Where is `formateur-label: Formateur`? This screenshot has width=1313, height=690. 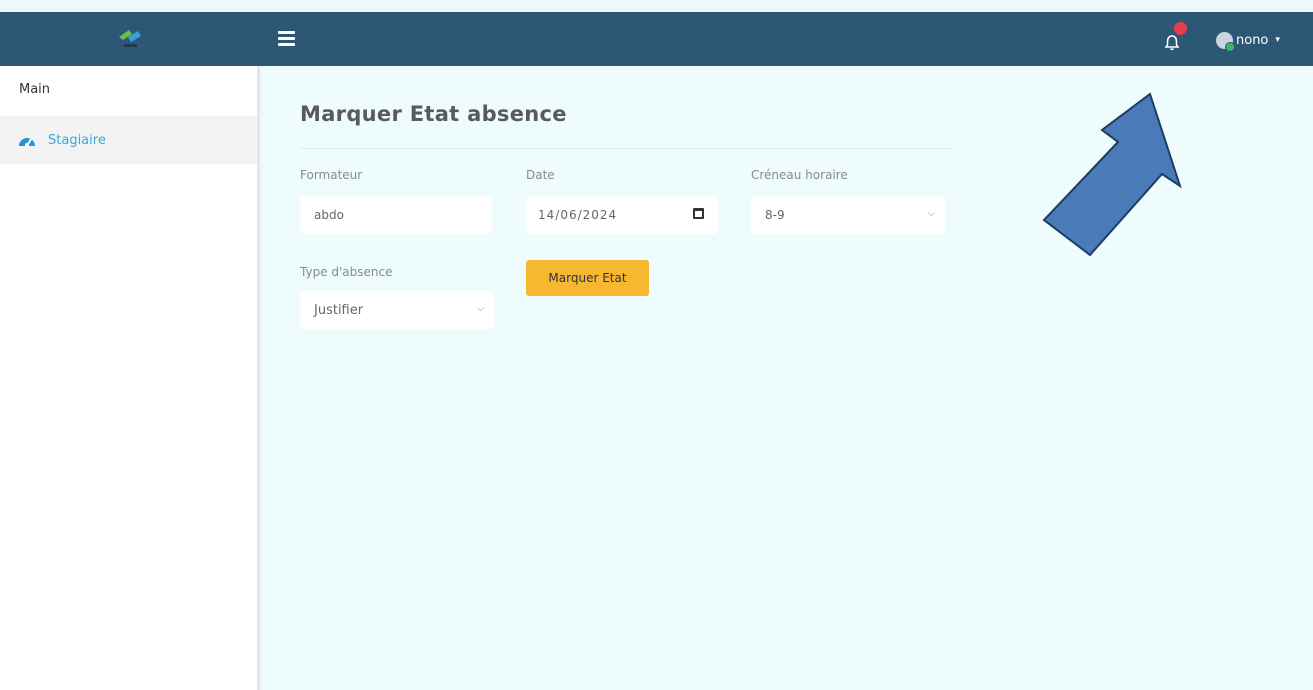
formateur-label: Formateur is located at coordinates (331, 175).